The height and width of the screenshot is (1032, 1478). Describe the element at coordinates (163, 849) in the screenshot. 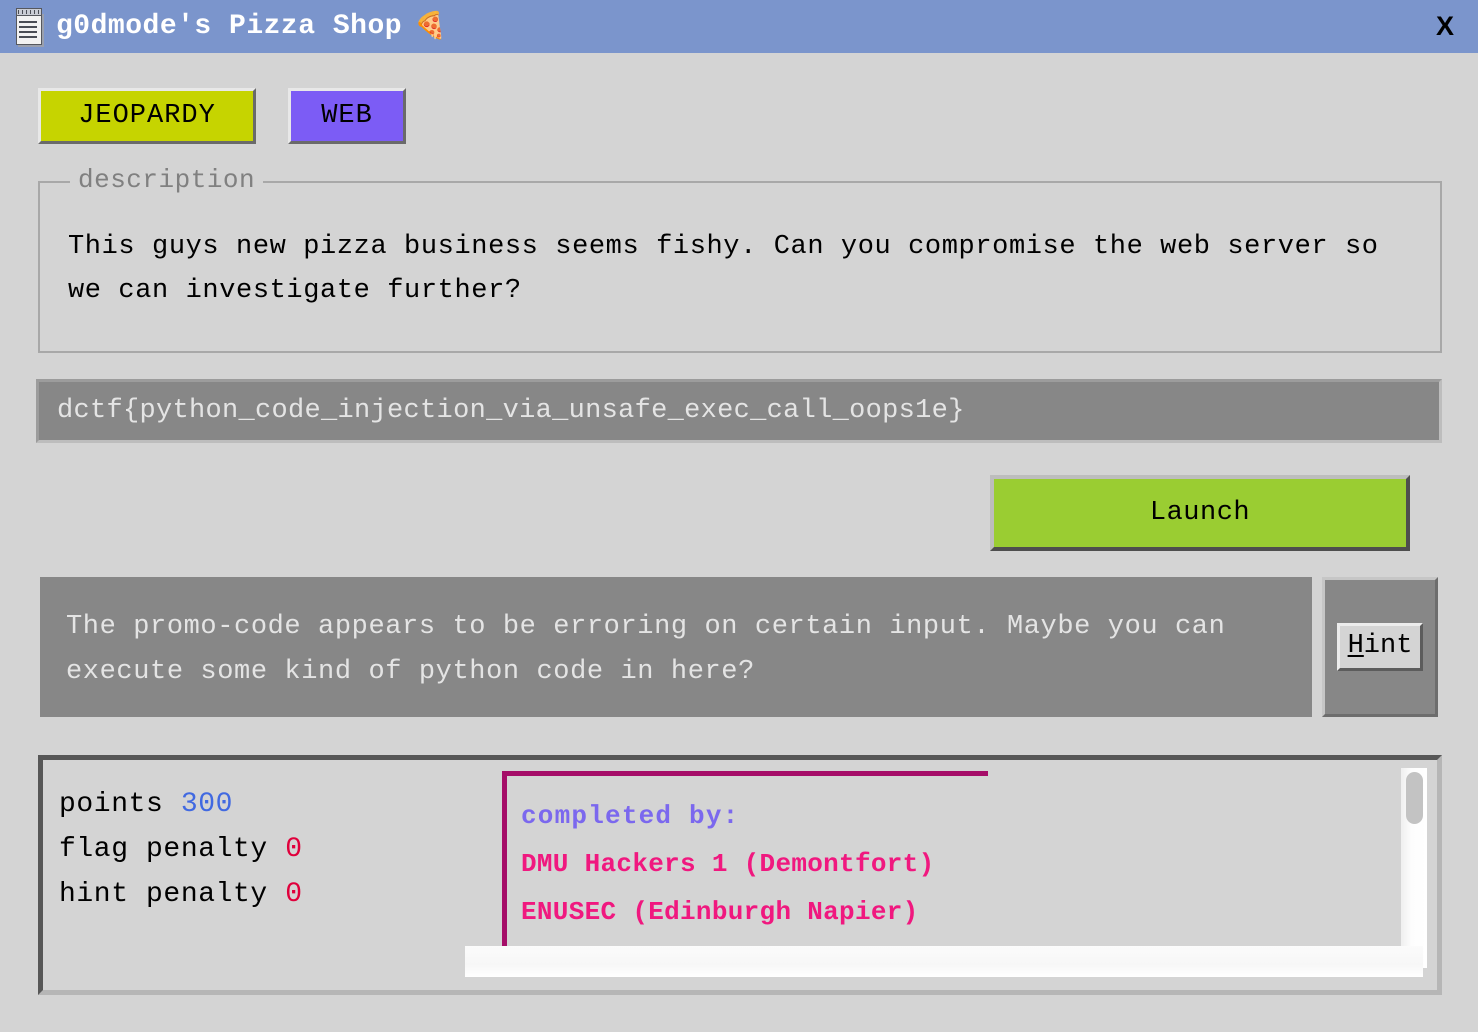

I see `flag-penalty-label: flag penalty` at that location.